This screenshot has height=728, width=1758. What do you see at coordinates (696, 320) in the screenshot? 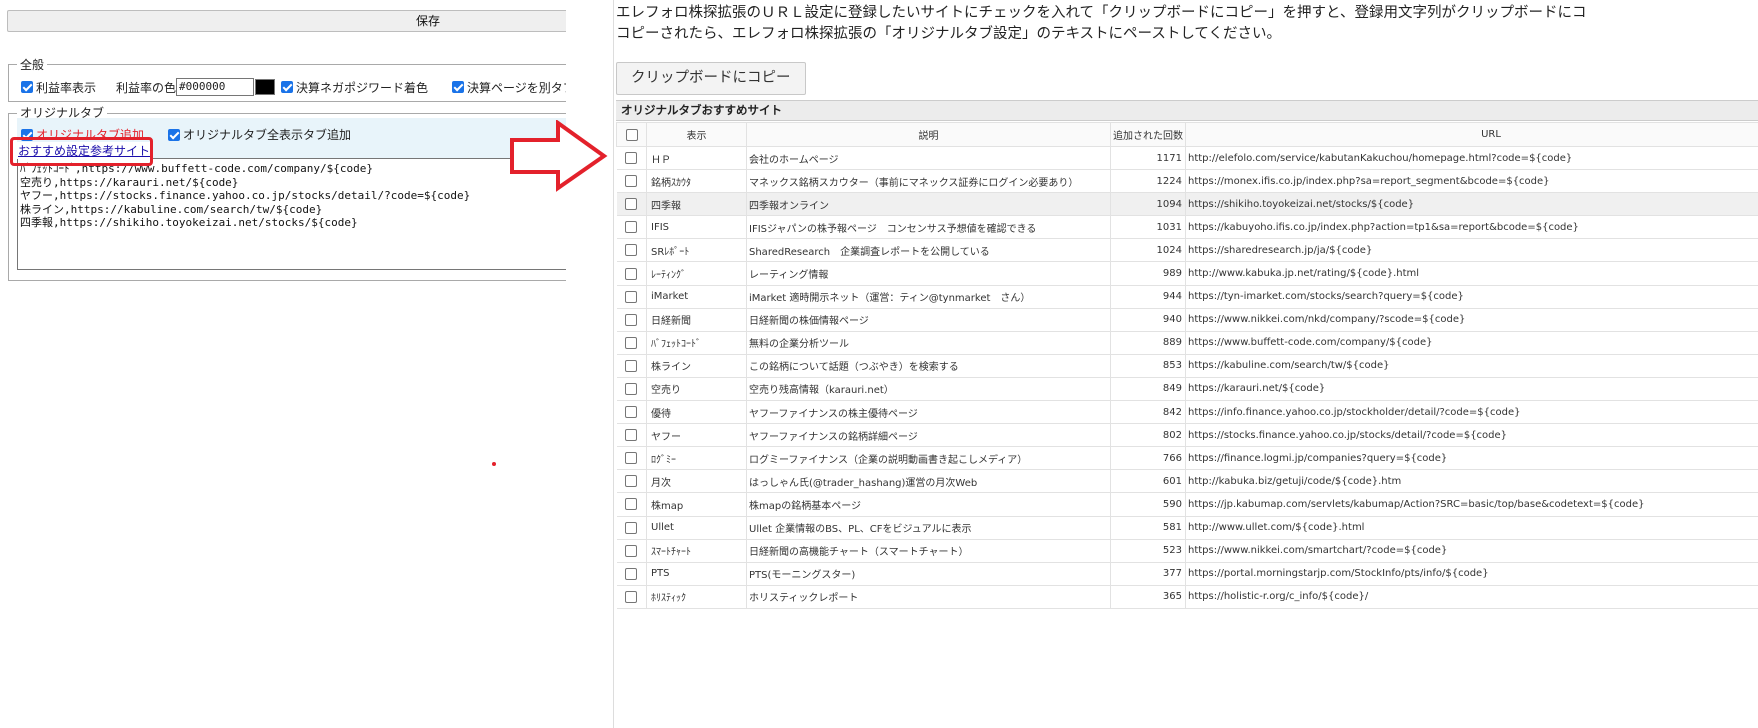
I see `display-cell: 日経新聞` at bounding box center [696, 320].